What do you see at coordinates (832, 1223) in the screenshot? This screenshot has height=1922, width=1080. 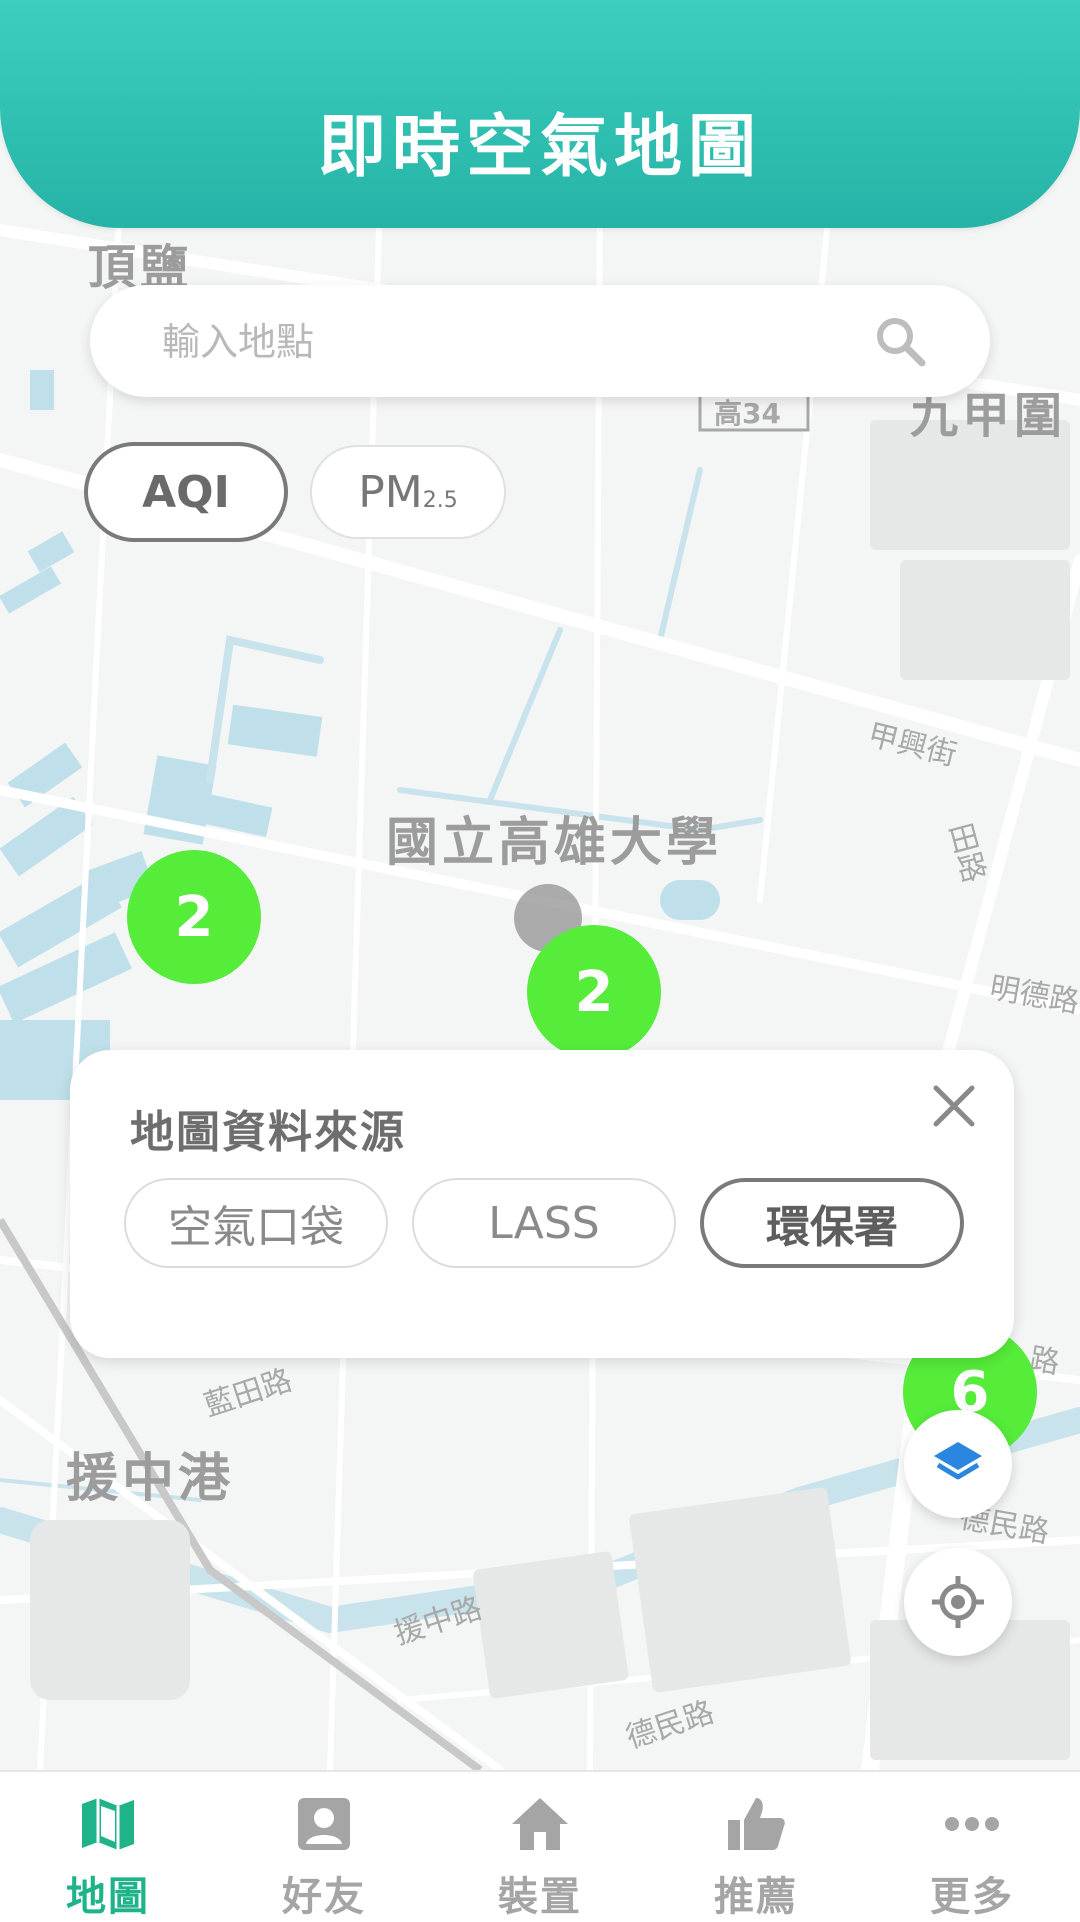 I see `source-epa-button: 環保署` at bounding box center [832, 1223].